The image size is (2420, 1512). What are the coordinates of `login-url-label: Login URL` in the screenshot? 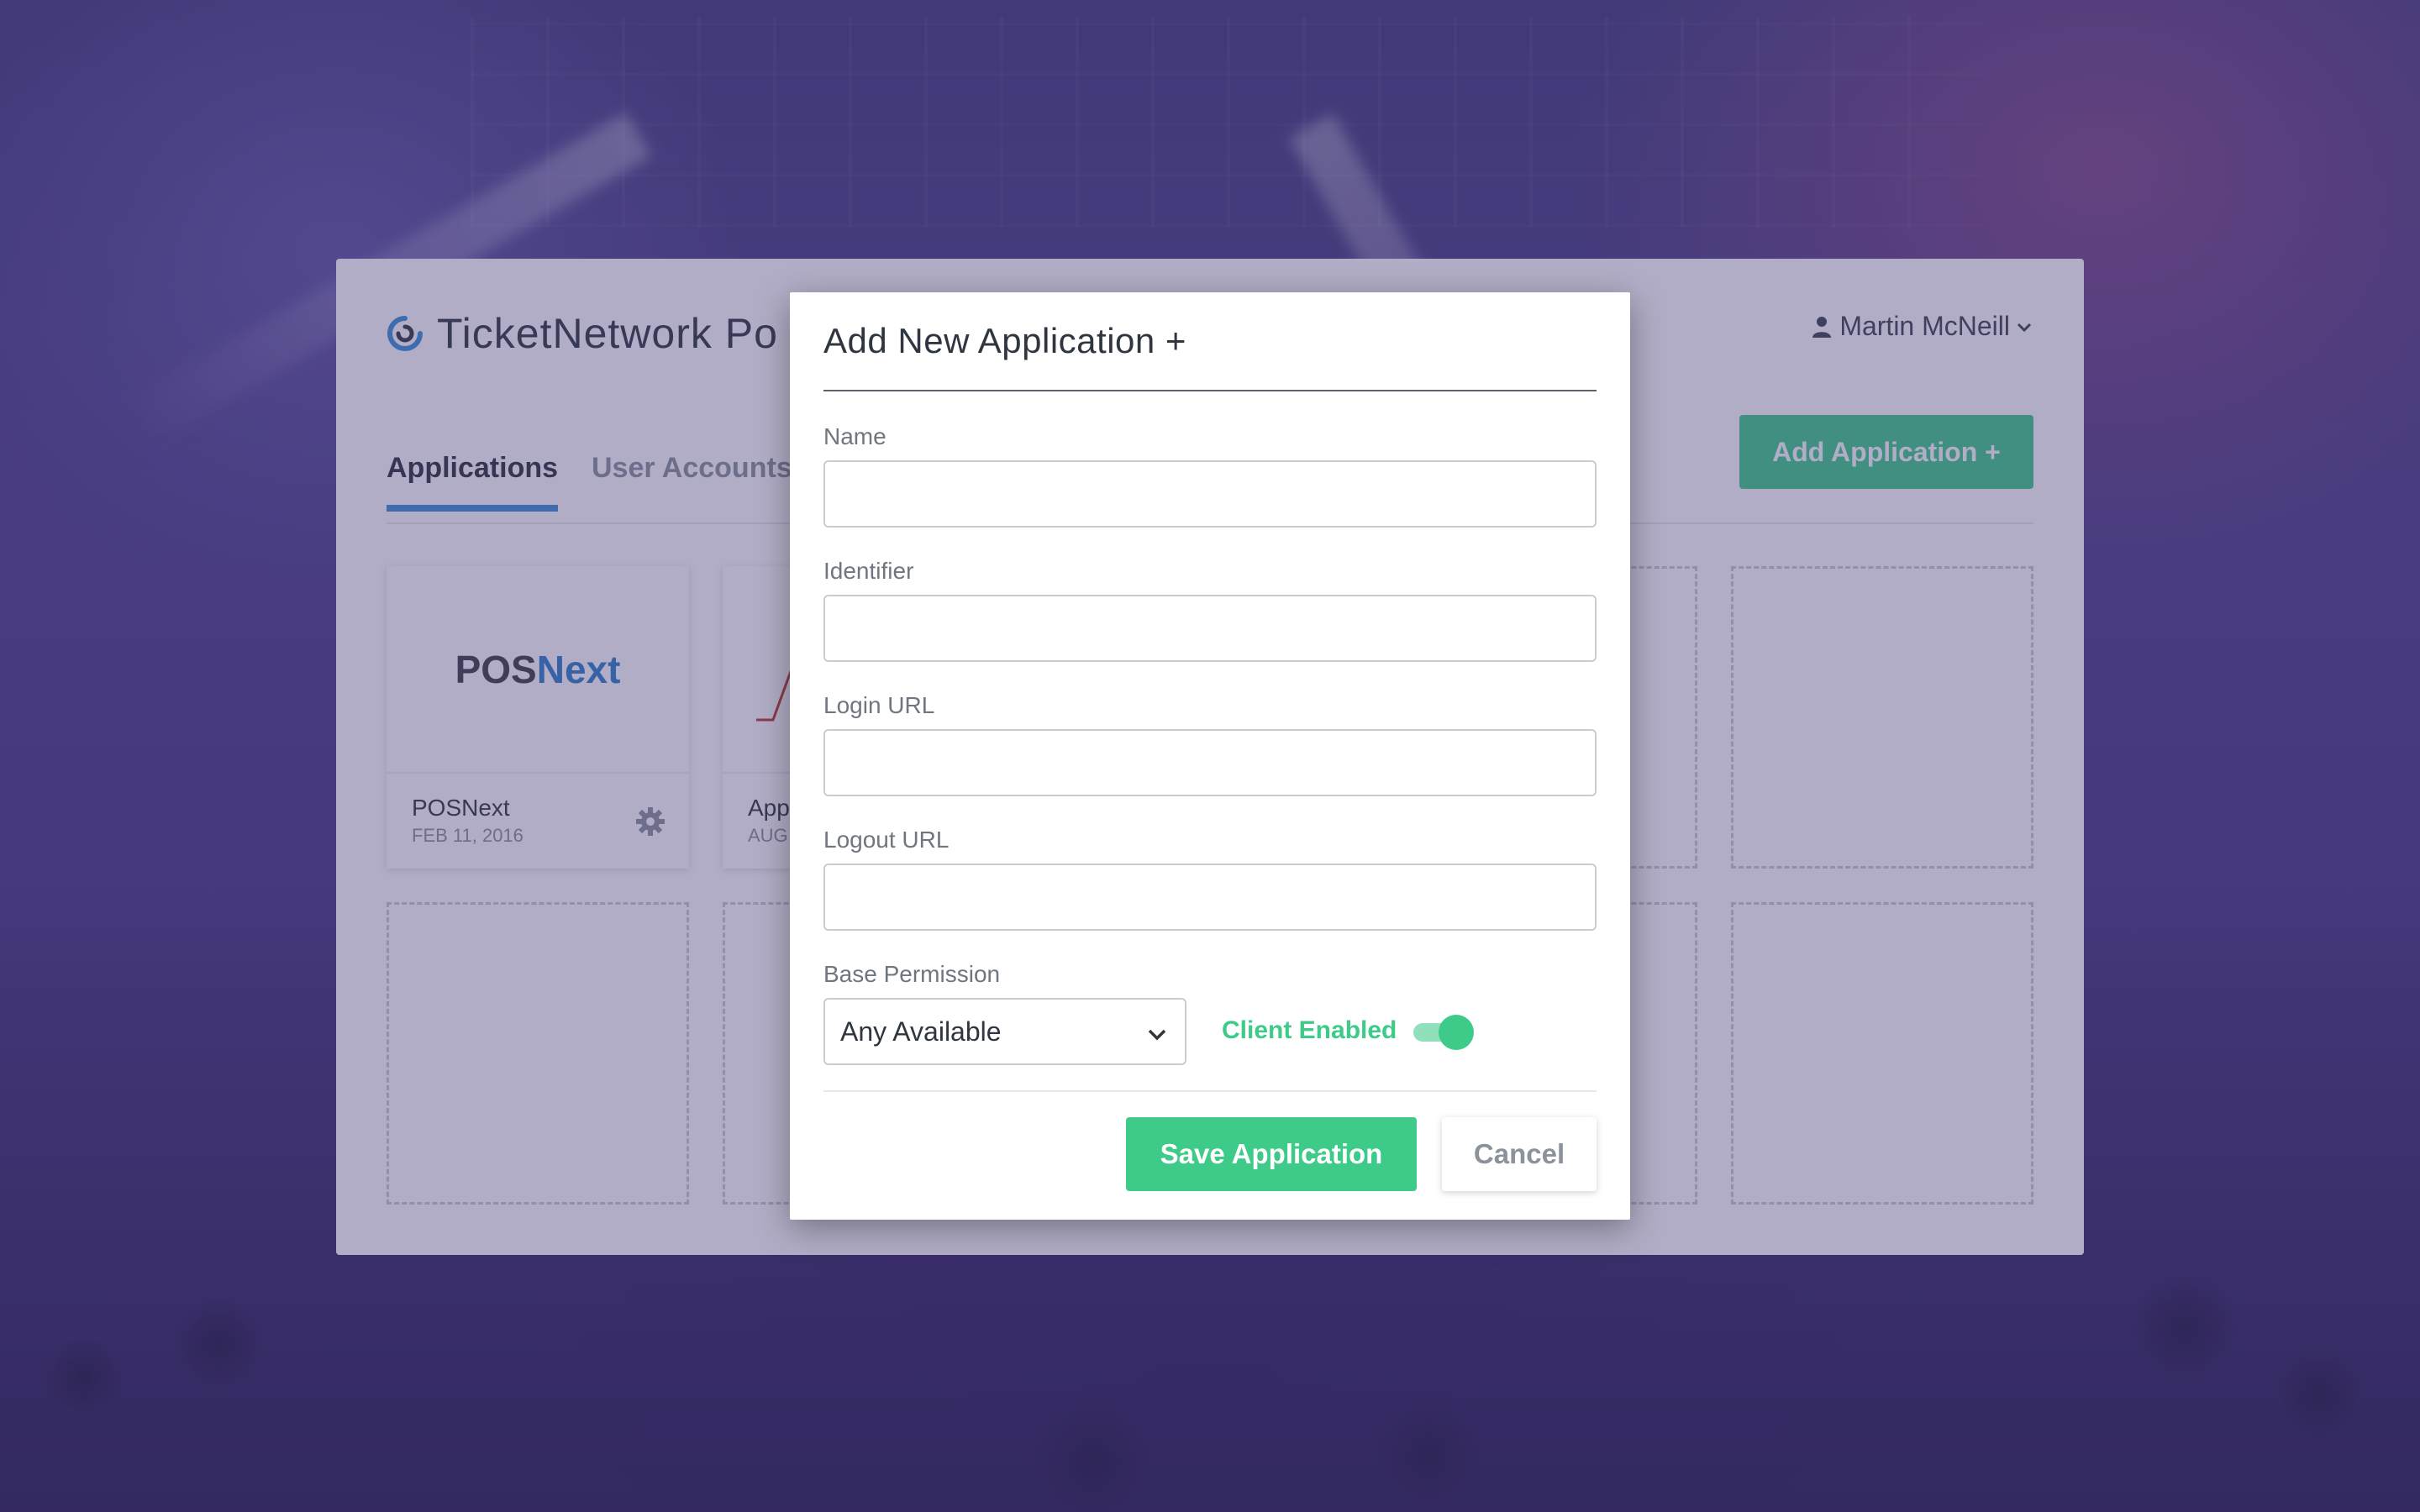 It's located at (879, 705).